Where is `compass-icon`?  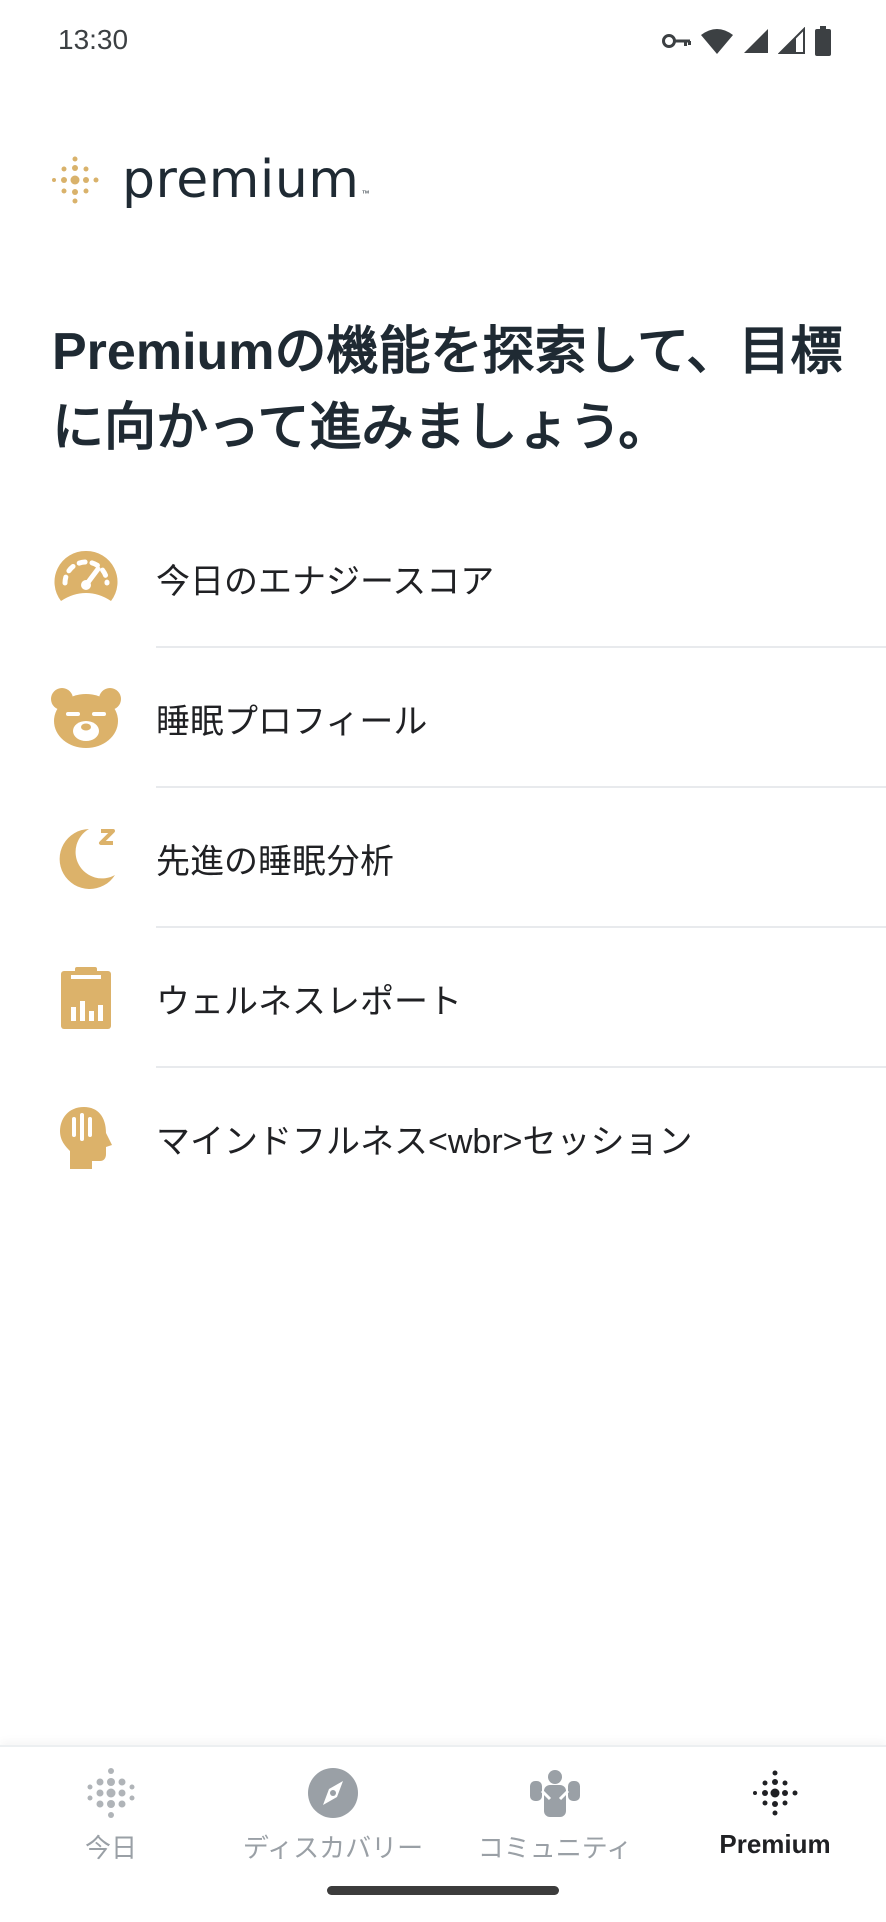 compass-icon is located at coordinates (333, 1792).